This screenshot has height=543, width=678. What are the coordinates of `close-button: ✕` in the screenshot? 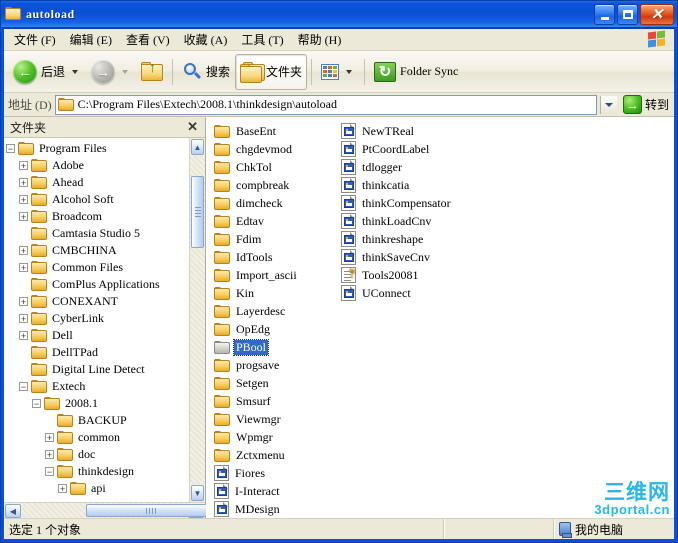 It's located at (657, 14).